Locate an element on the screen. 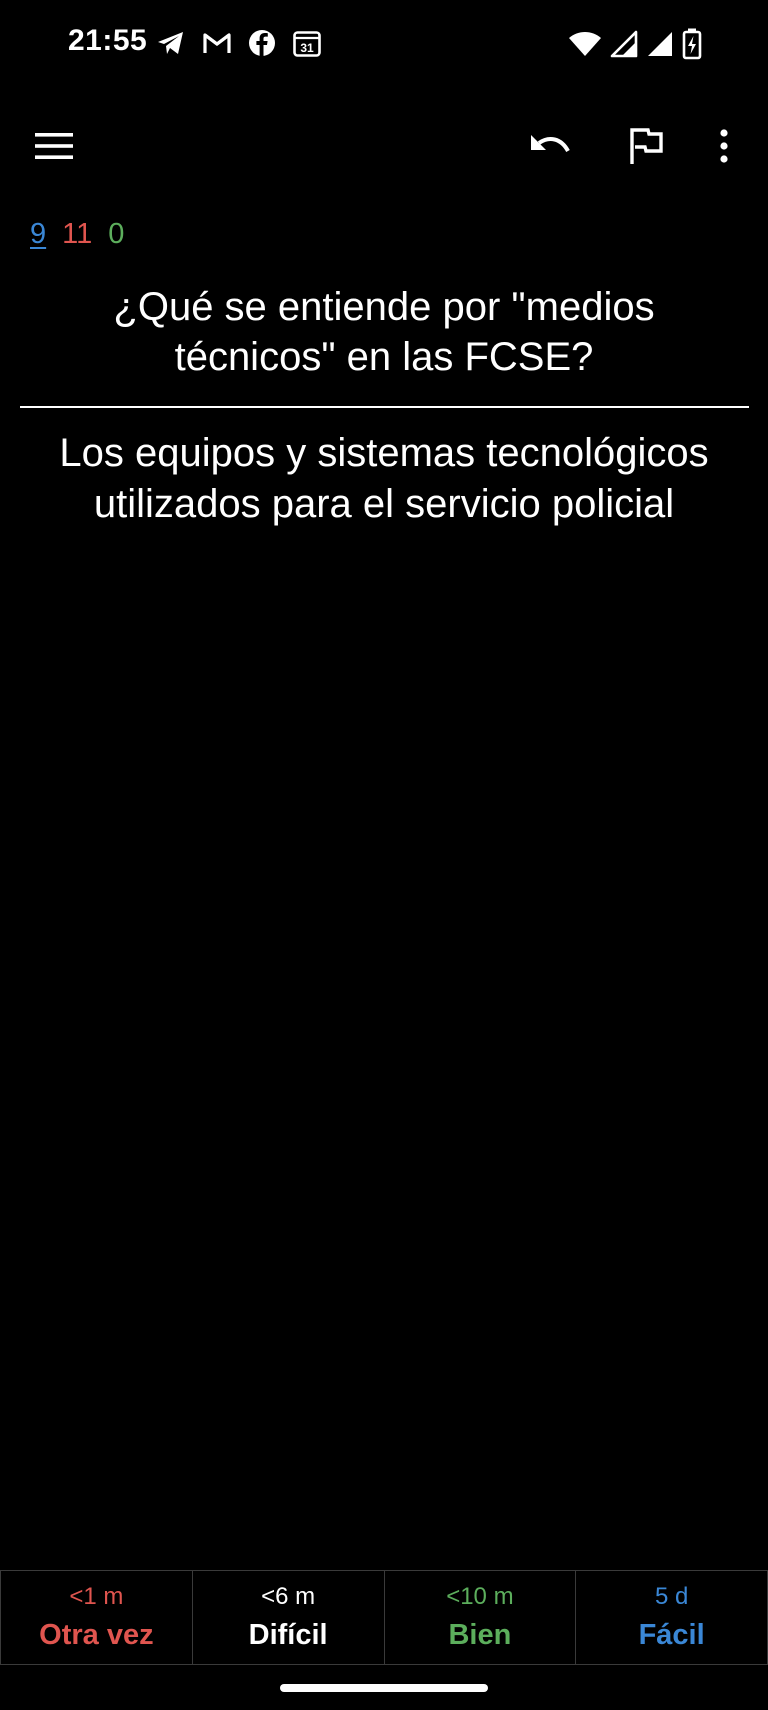 Image resolution: width=768 pixels, height=1710 pixels. answer-divider is located at coordinates (384, 407).